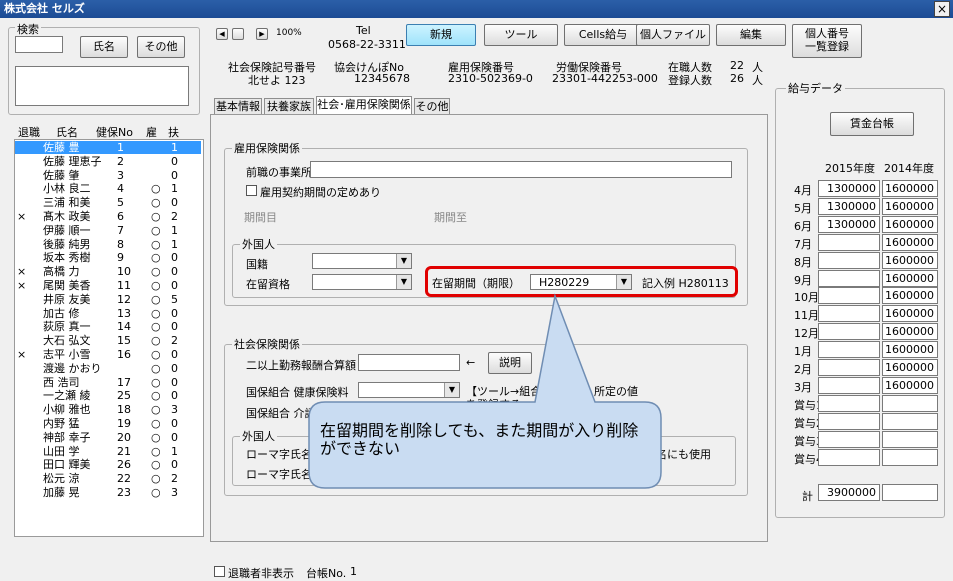 The width and height of the screenshot is (953, 581). What do you see at coordinates (108, 326) in the screenshot?
I see `list-item: 荻原 真一 14 ○ 0` at bounding box center [108, 326].